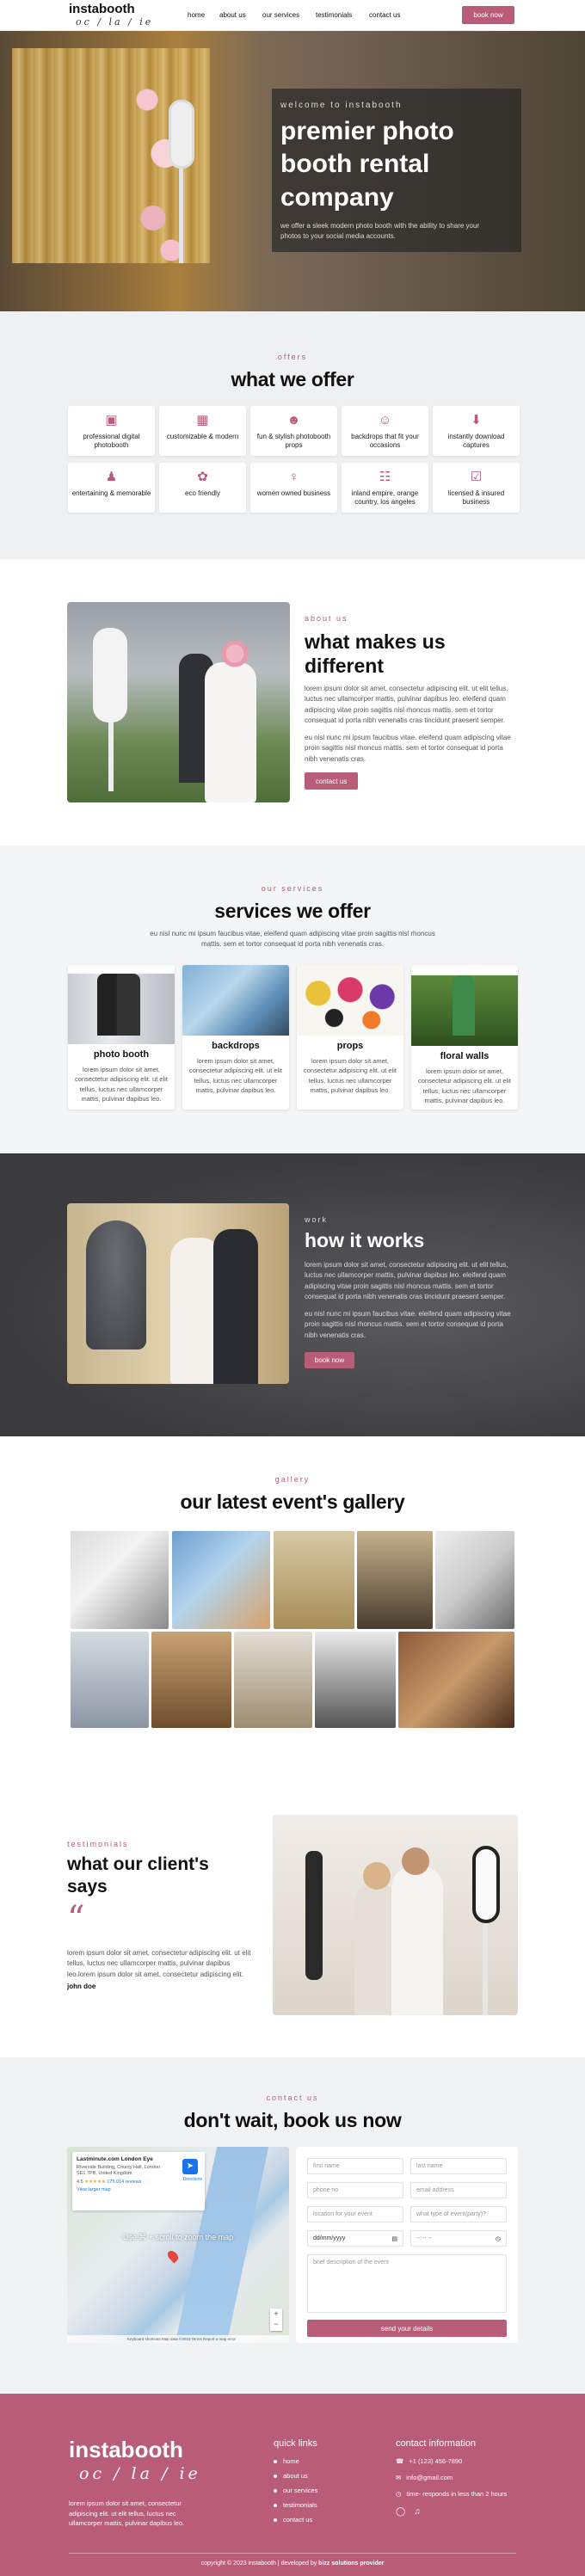 This screenshot has width=585, height=2576. What do you see at coordinates (355, 2214) in the screenshot?
I see `location-field: location for your event` at bounding box center [355, 2214].